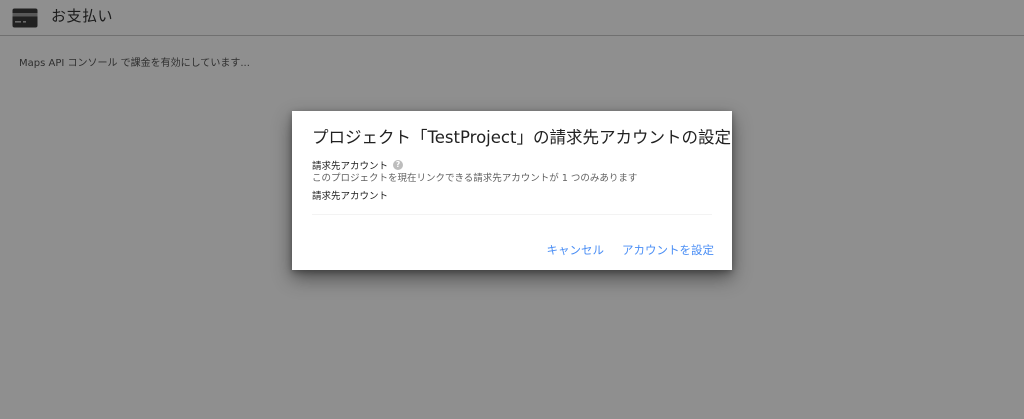 Image resolution: width=1024 pixels, height=419 pixels. What do you see at coordinates (668, 250) in the screenshot?
I see `set-account-button: アカウントを設定` at bounding box center [668, 250].